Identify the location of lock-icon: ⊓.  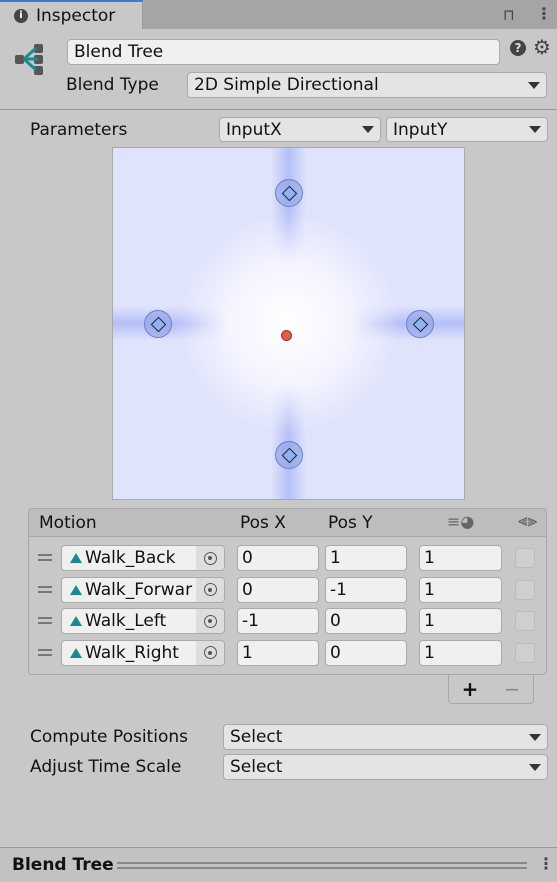
(509, 15).